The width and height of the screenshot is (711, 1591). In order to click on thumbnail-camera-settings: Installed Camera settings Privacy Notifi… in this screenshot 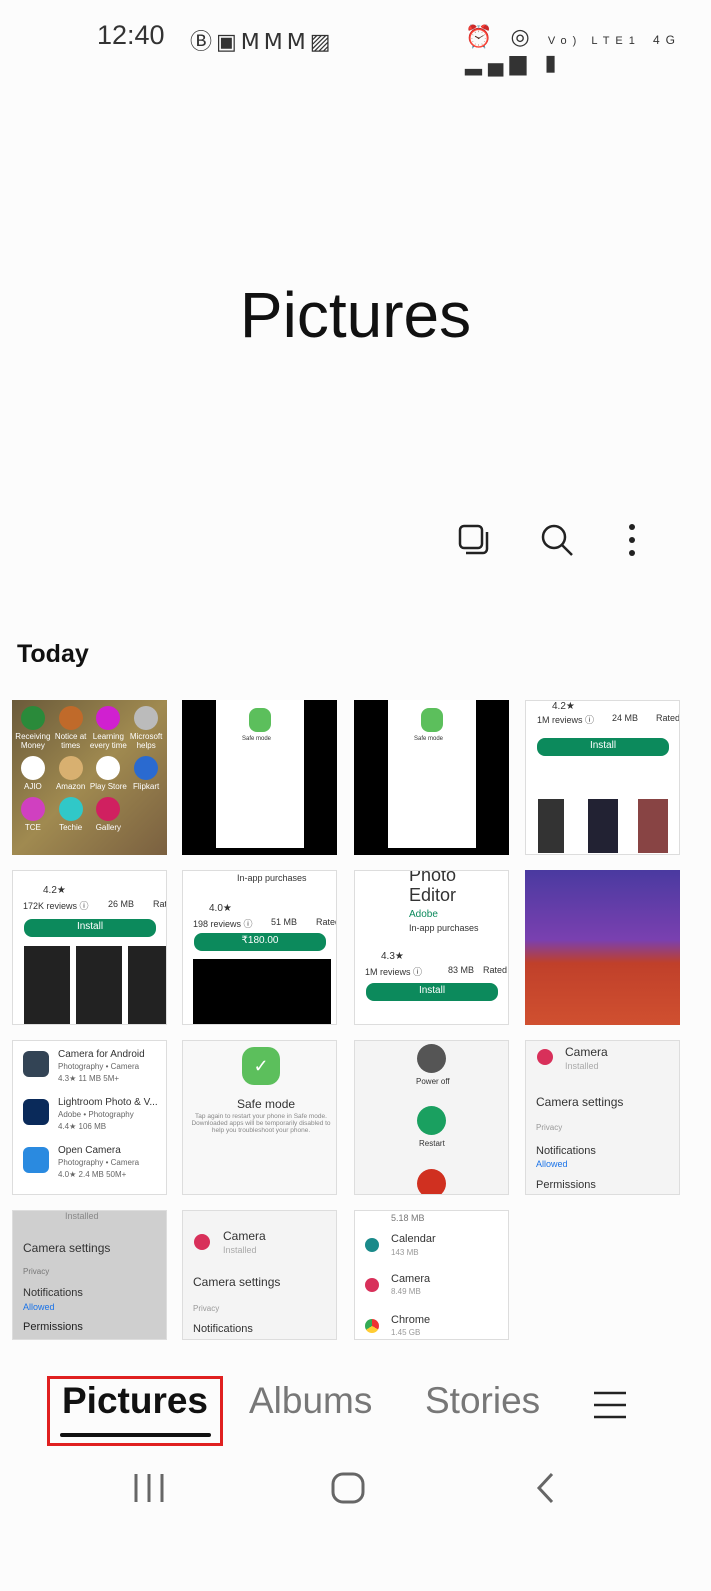, I will do `click(89, 1275)`.